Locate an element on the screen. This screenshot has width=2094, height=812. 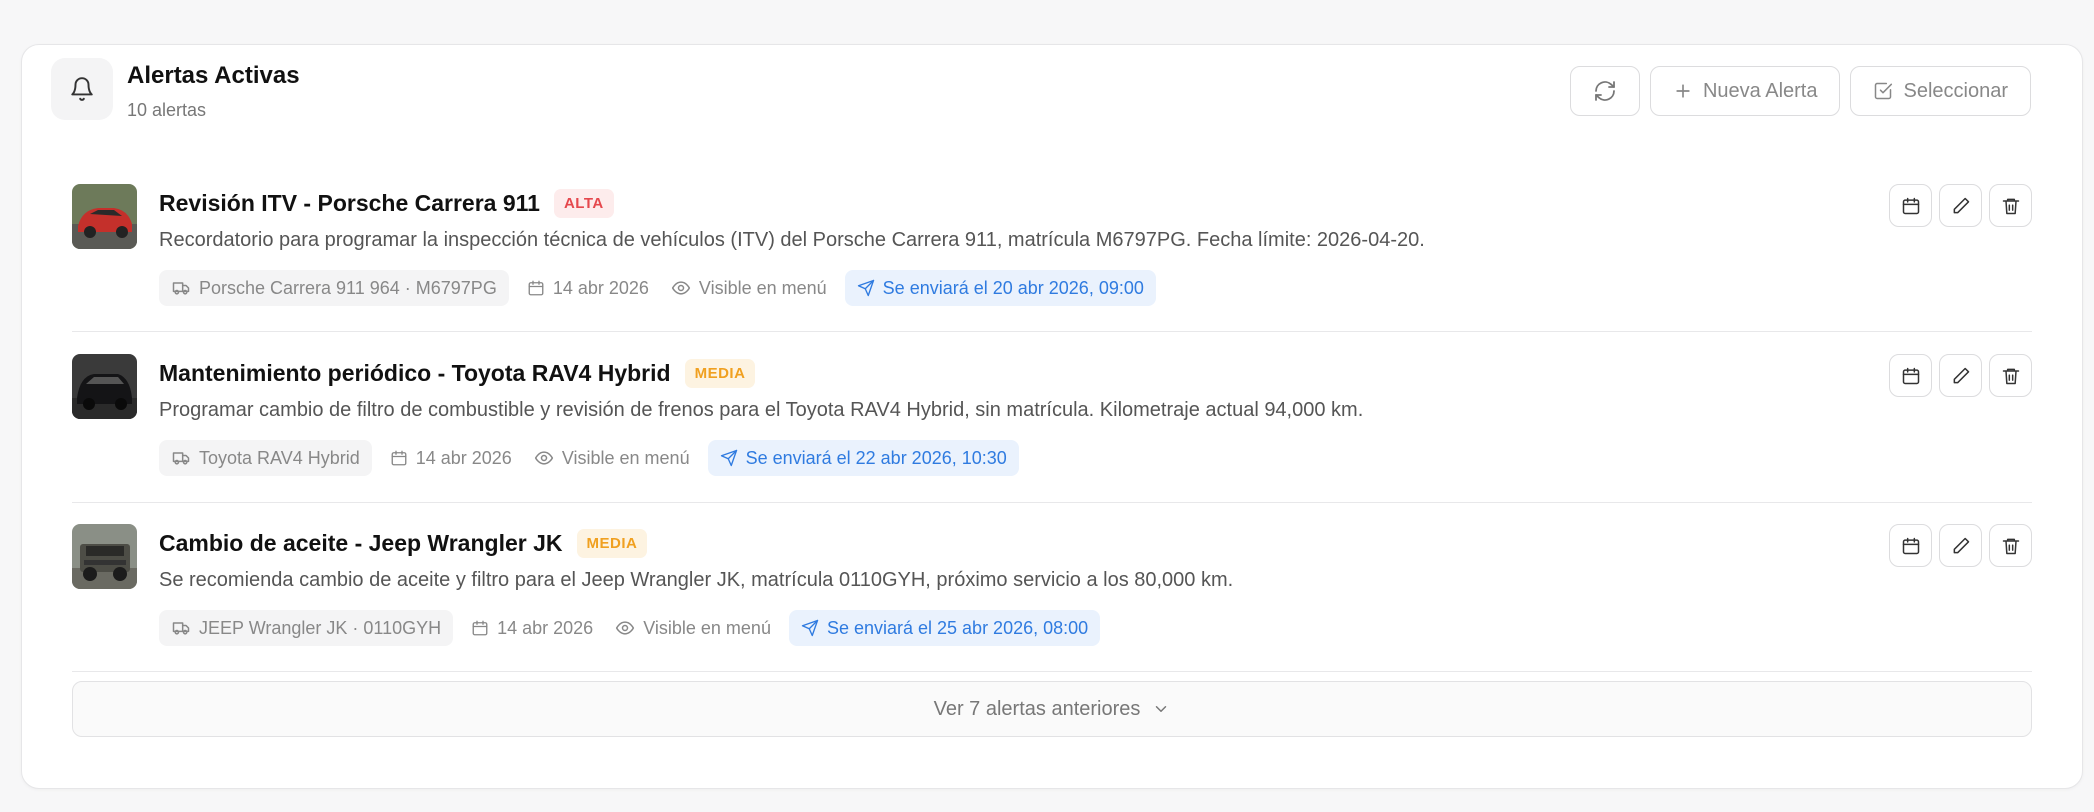
show-older-label: Ver 7 alertas anteriores is located at coordinates (1037, 708).